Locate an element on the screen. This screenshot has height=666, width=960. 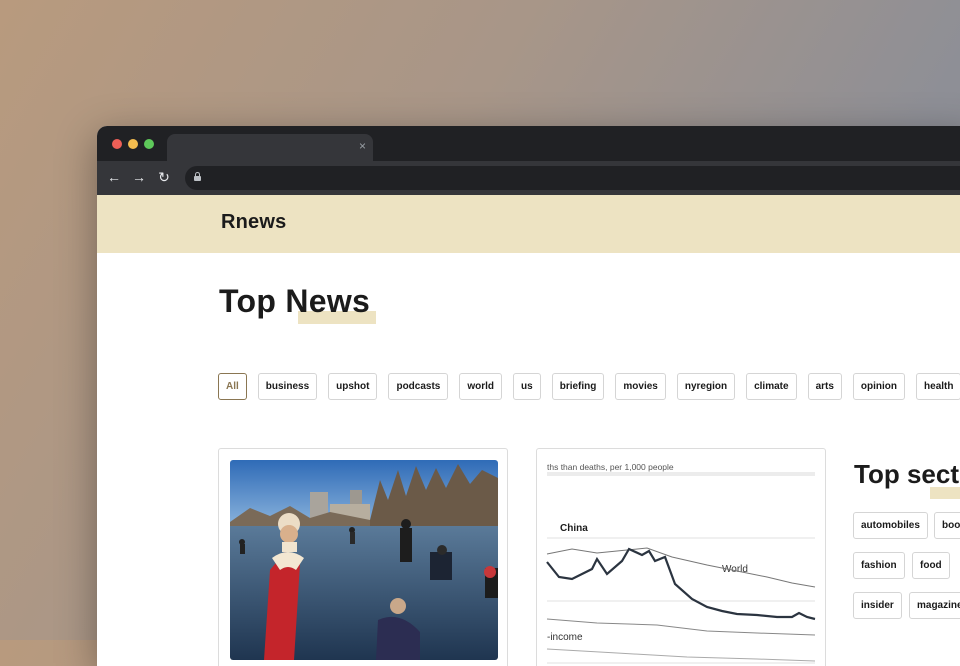
section-chip-fashion: fashion is located at coordinates (879, 565).